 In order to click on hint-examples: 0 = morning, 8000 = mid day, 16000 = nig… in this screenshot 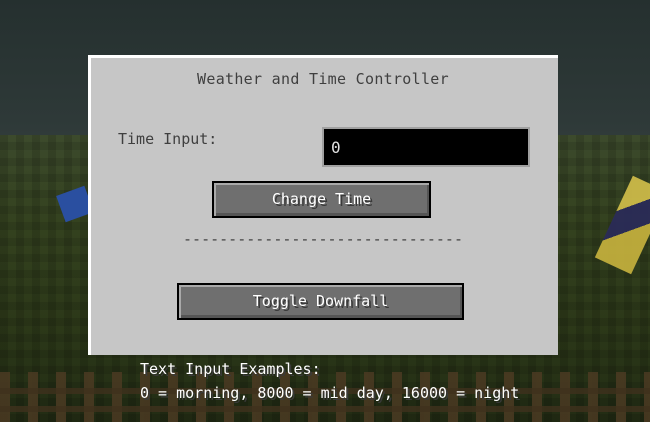, I will do `click(330, 393)`.